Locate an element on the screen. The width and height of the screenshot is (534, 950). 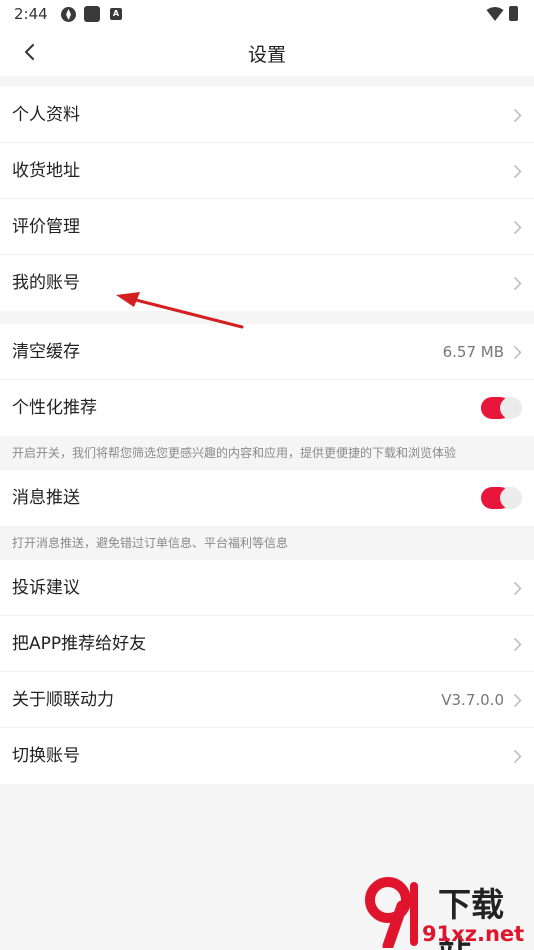
cache-size: 6.57 MB is located at coordinates (473, 352).